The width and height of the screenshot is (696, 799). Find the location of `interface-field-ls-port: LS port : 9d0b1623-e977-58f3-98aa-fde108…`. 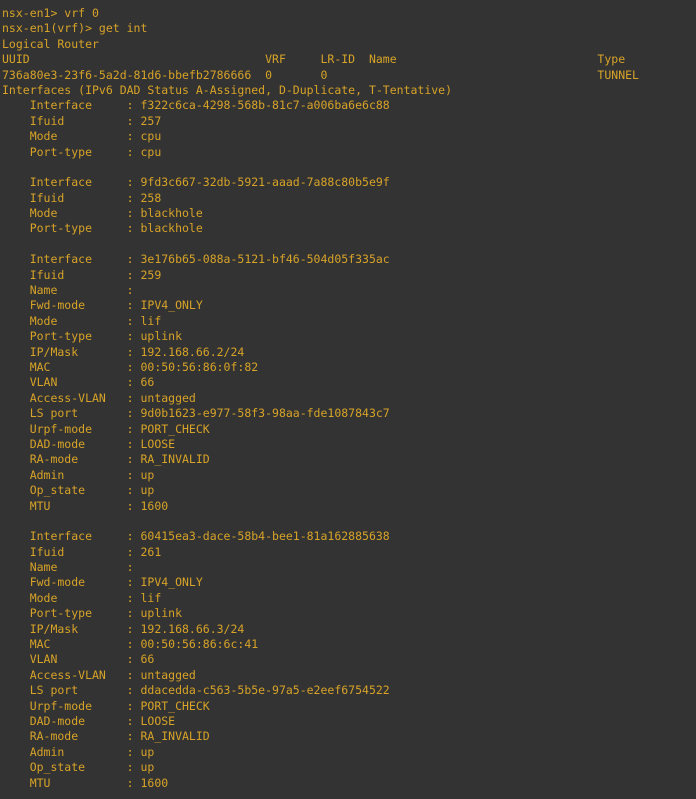

interface-field-ls-port: LS port : 9d0b1623-e977-58f3-98aa-fde108… is located at coordinates (196, 413).